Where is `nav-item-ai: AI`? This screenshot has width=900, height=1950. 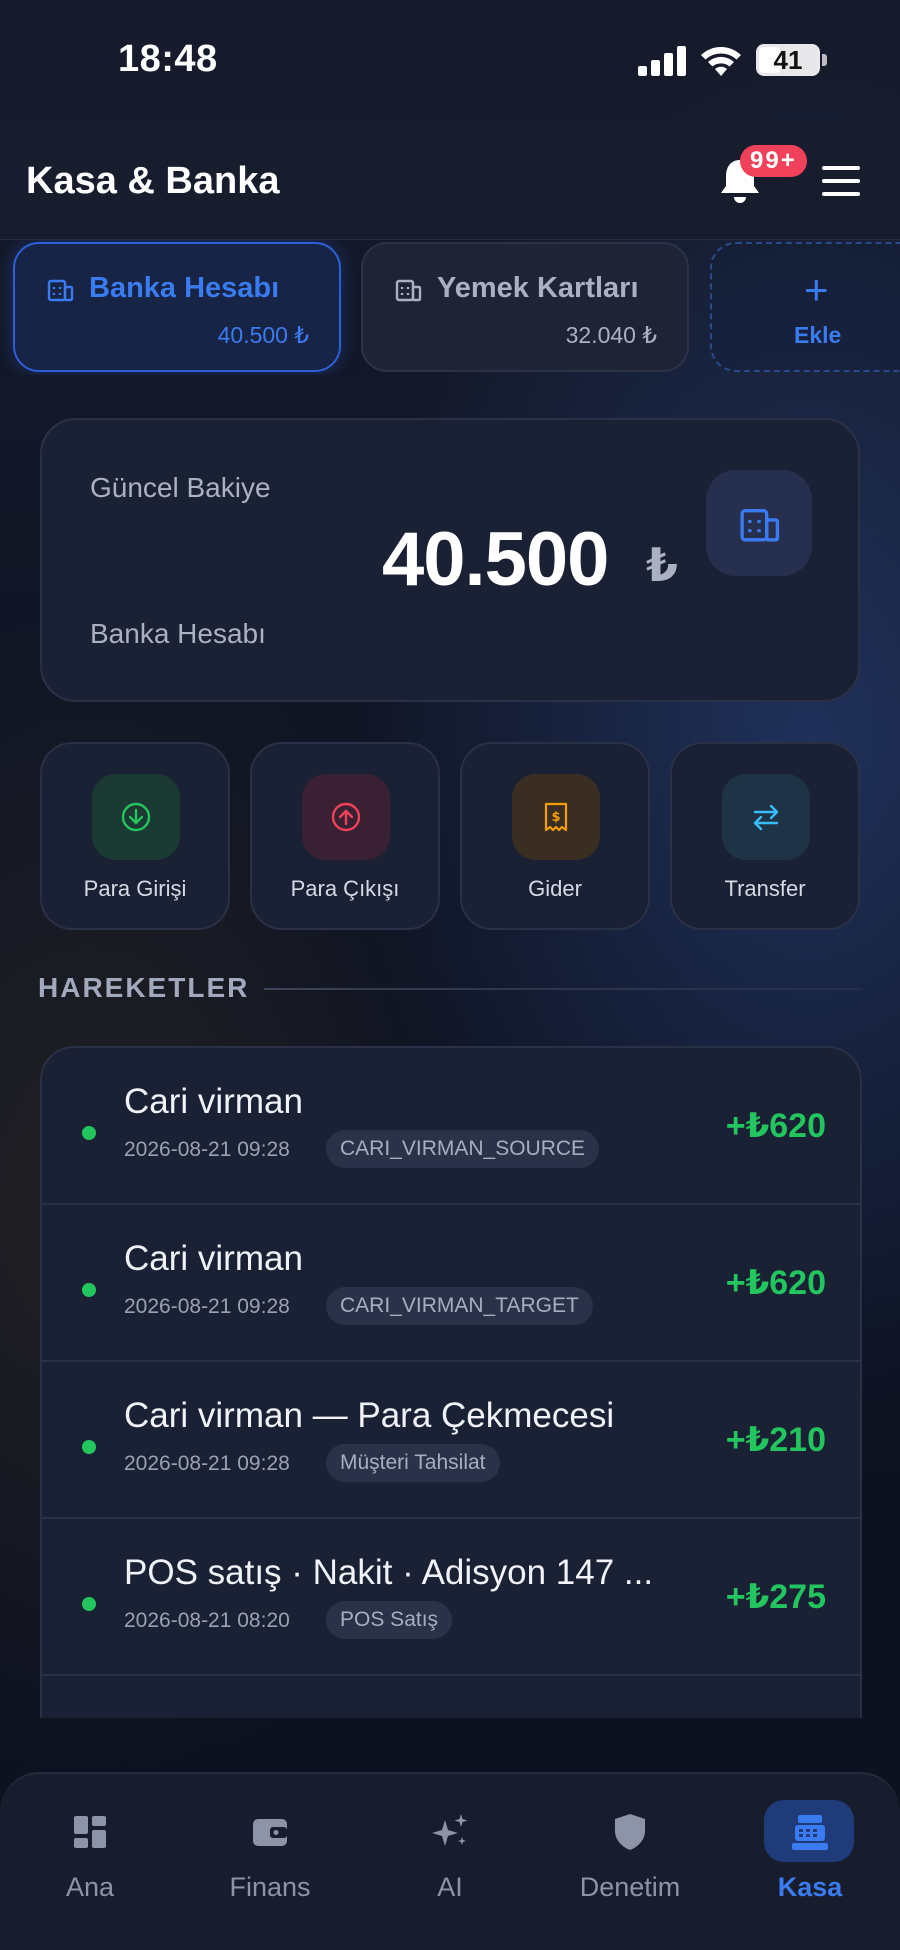 nav-item-ai: AI is located at coordinates (450, 1865).